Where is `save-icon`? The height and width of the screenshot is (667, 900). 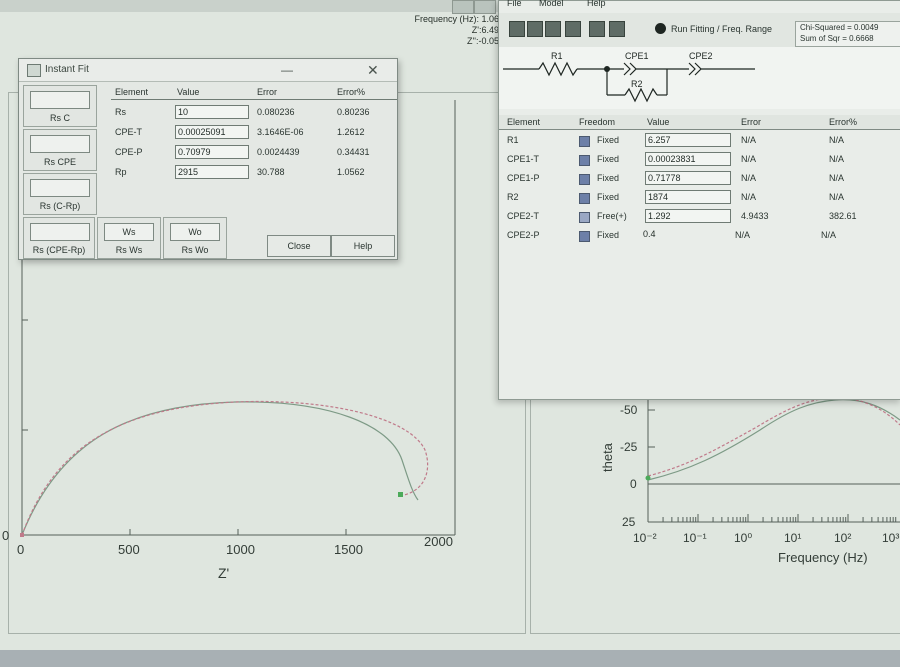
save-icon is located at coordinates (535, 29).